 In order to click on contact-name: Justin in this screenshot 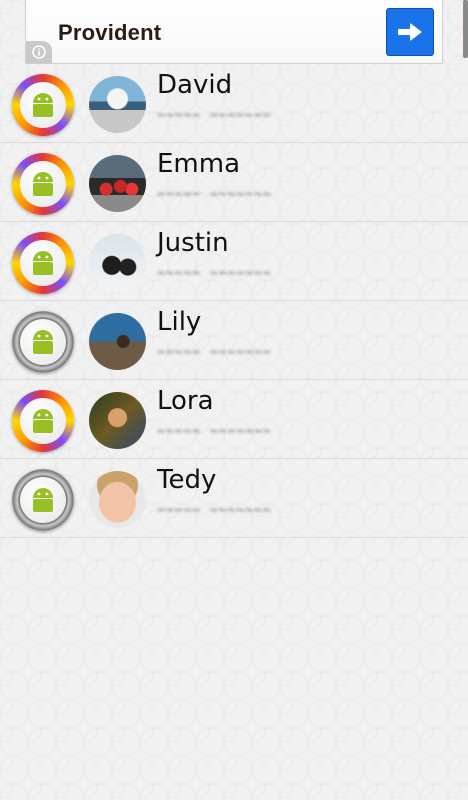, I will do `click(193, 243)`.